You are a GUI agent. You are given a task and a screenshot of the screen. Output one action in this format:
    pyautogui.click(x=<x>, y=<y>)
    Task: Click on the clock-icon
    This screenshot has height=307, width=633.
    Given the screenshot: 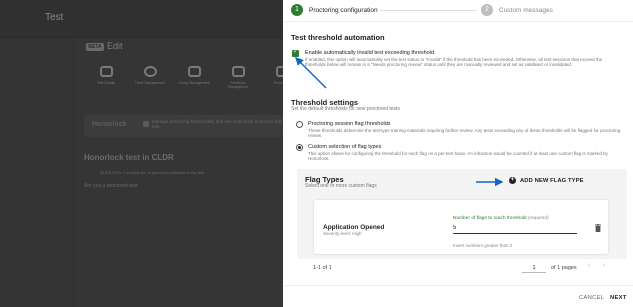 What is the action you would take?
    pyautogui.click(x=150, y=71)
    